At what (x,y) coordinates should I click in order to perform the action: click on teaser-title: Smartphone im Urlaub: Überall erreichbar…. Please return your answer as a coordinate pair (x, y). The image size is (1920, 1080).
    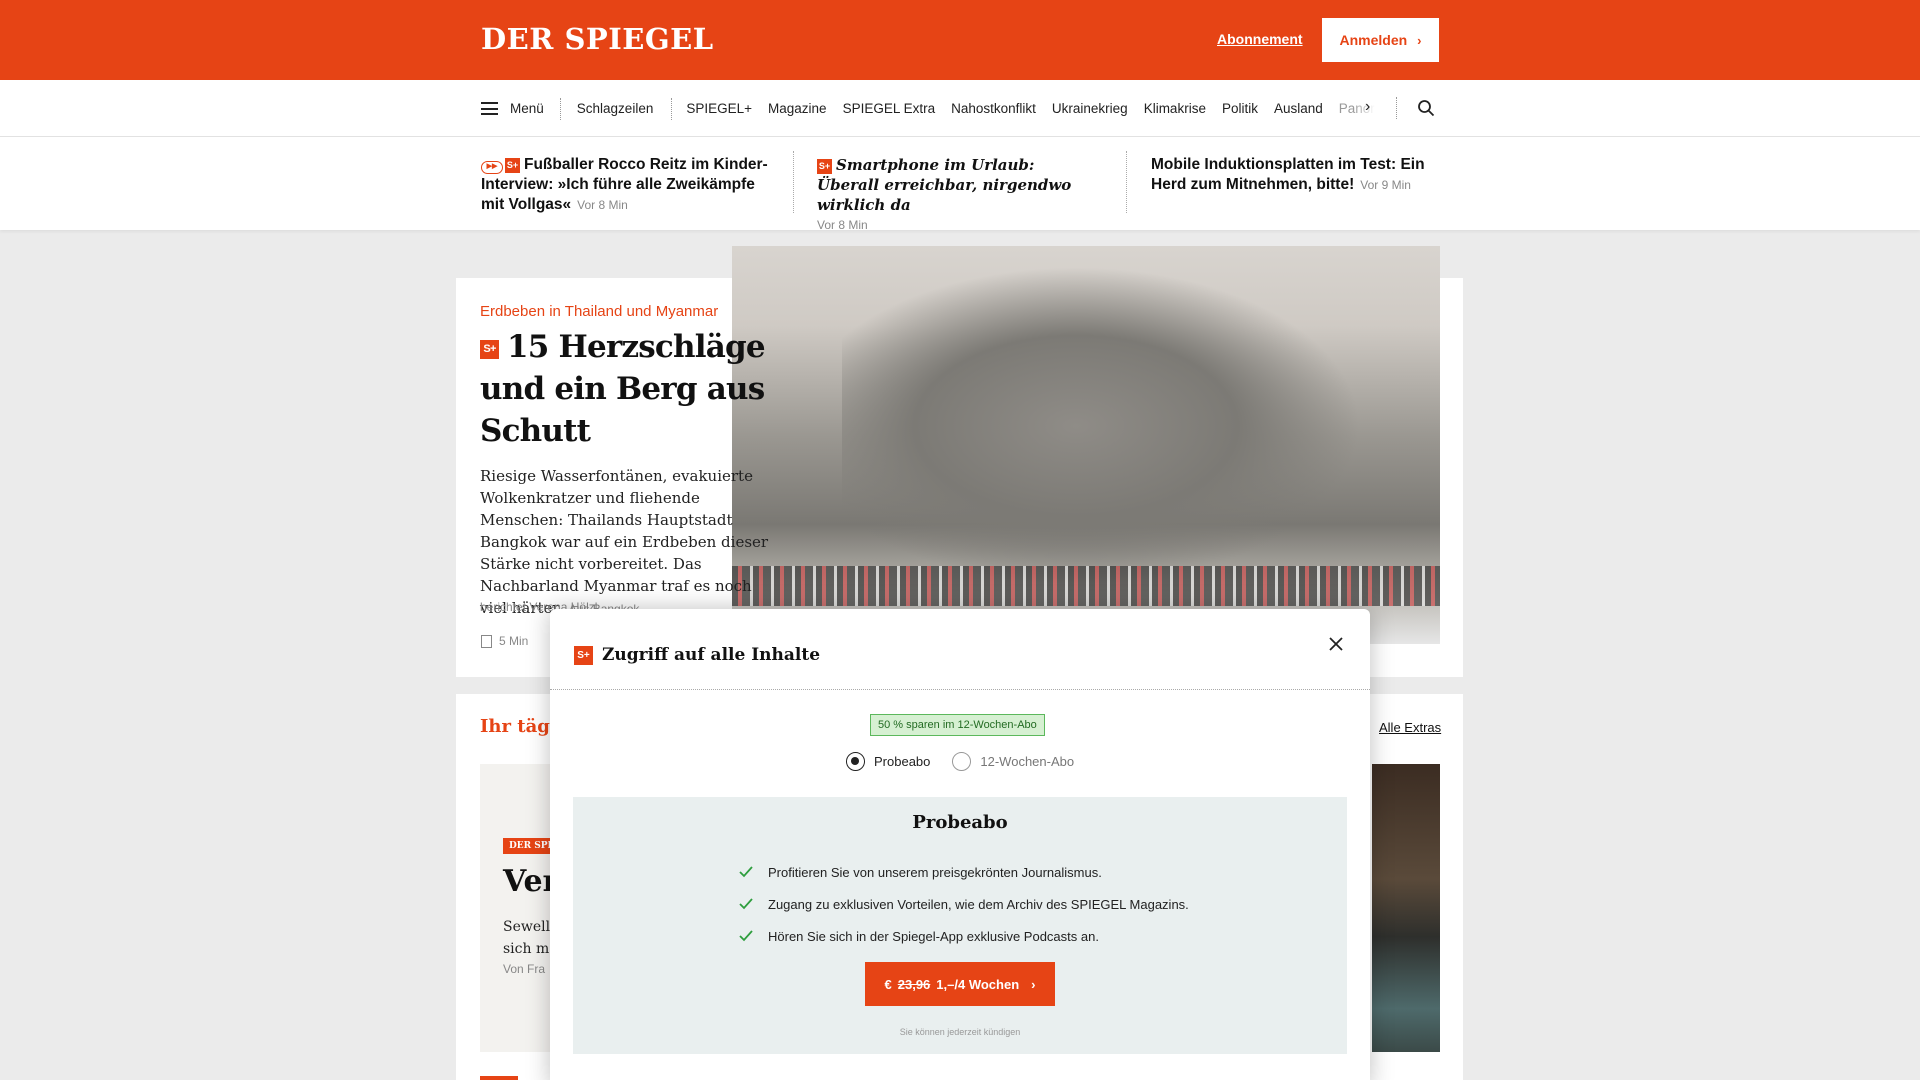
    Looking at the image, I should click on (944, 185).